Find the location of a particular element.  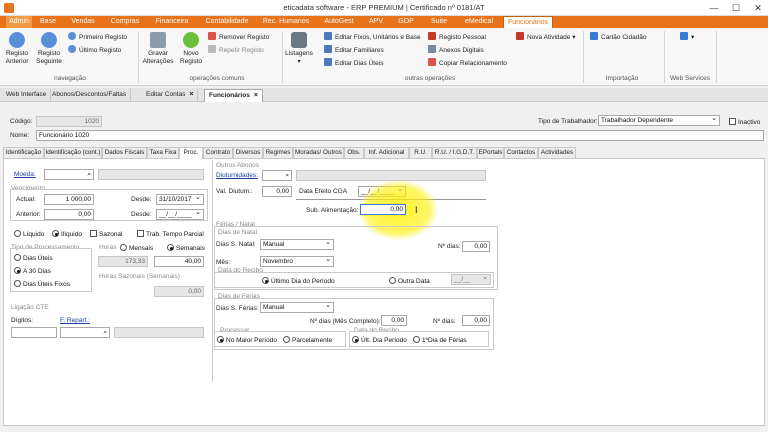

doc-tab-web-interface: Web Interface is located at coordinates (27, 95).